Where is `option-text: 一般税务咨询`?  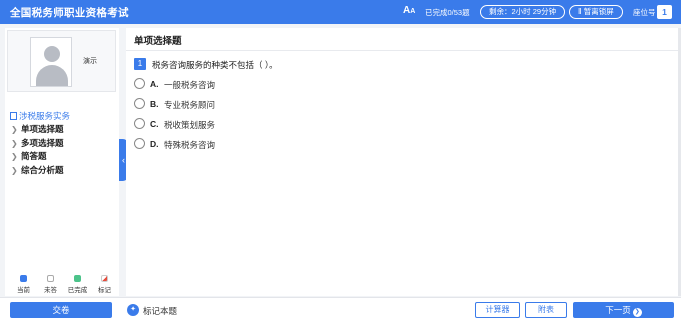
option-text: 一般税务咨询 is located at coordinates (190, 85).